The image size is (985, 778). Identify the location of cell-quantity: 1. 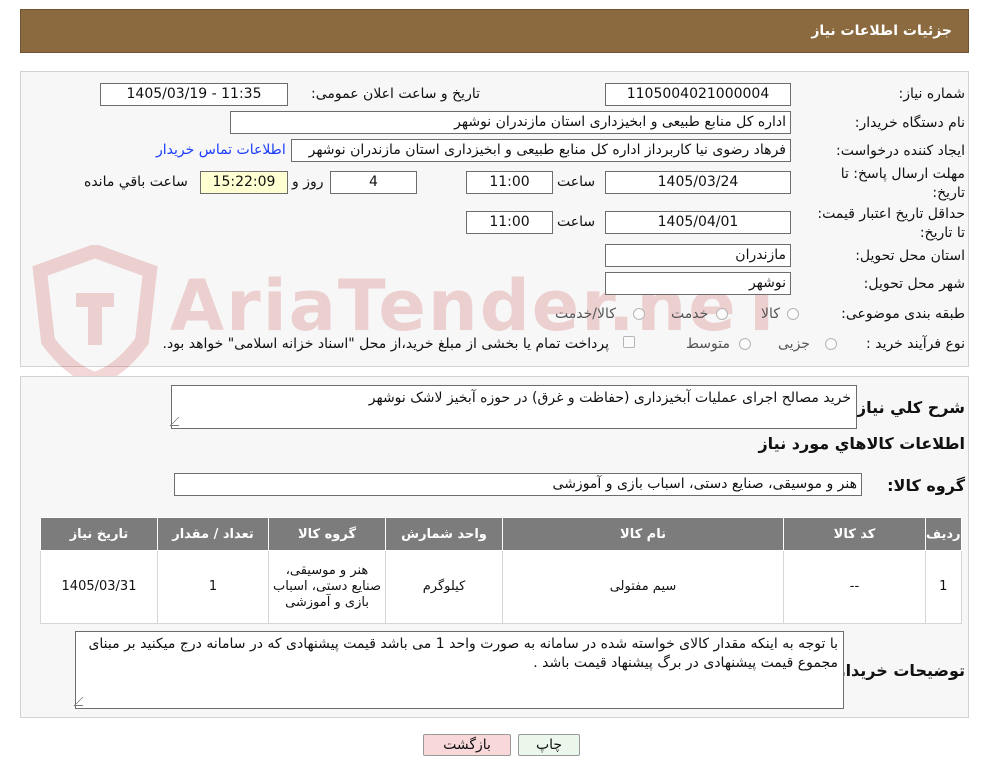
(213, 587).